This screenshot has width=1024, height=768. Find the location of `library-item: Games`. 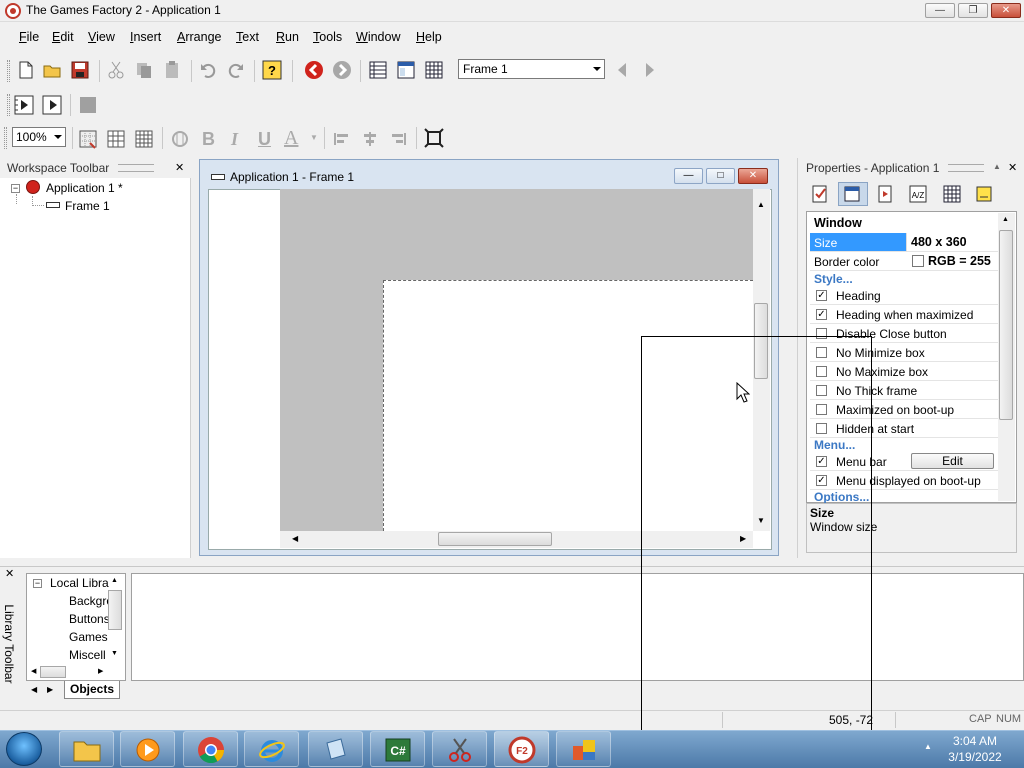

library-item: Games is located at coordinates (88, 637).